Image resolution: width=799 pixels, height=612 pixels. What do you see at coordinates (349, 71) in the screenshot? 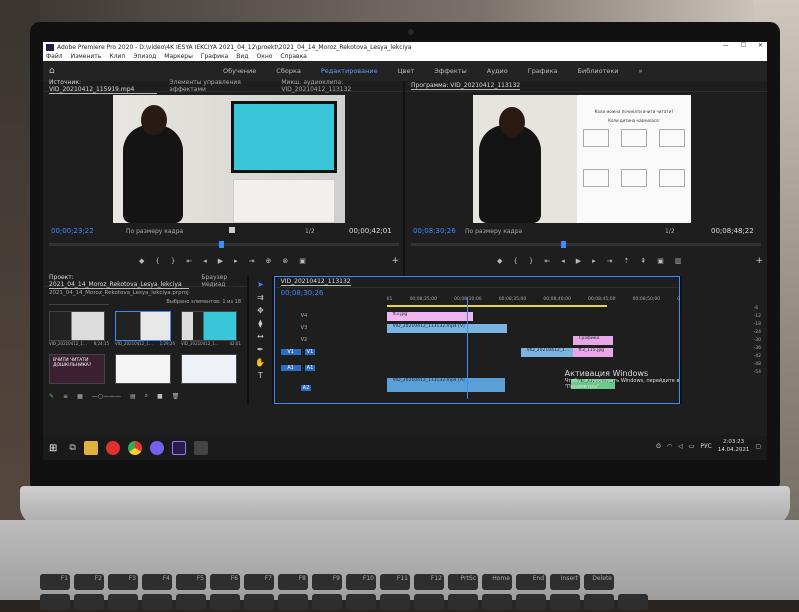
I see `workspace-editing: Редактирование` at bounding box center [349, 71].